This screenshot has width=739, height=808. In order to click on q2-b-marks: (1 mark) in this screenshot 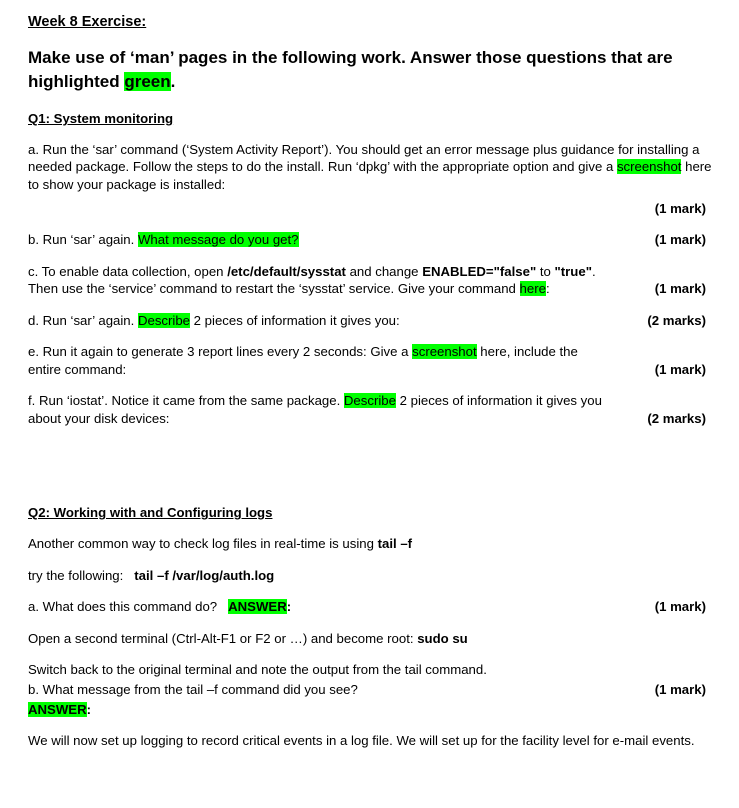, I will do `click(680, 689)`.